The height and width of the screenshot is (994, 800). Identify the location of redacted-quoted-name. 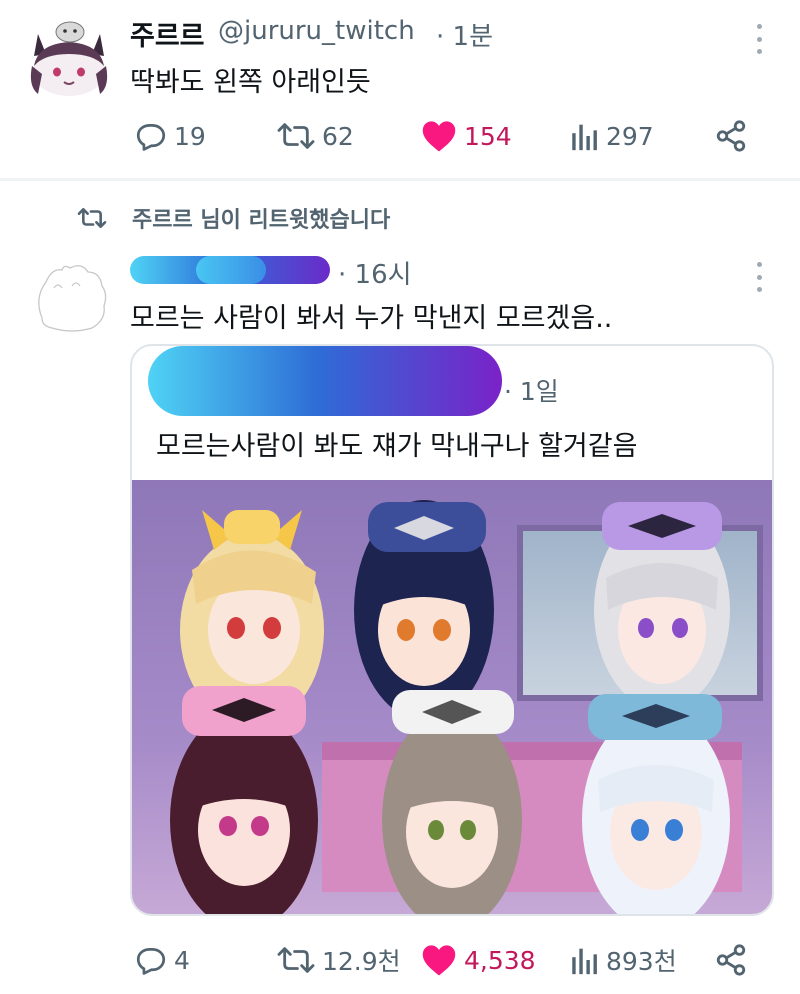
(325, 381).